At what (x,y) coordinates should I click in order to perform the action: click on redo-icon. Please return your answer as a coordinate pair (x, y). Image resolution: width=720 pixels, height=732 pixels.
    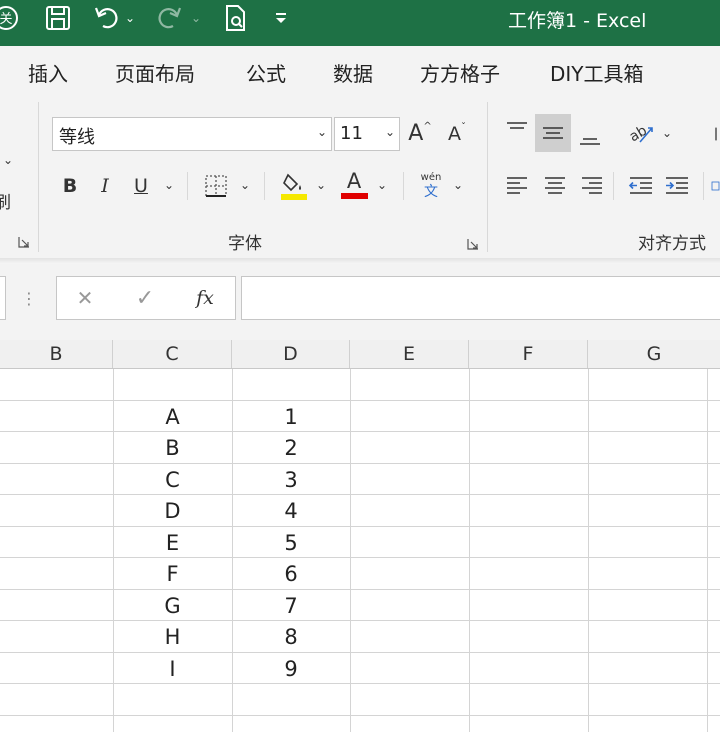
    Looking at the image, I should click on (169, 18).